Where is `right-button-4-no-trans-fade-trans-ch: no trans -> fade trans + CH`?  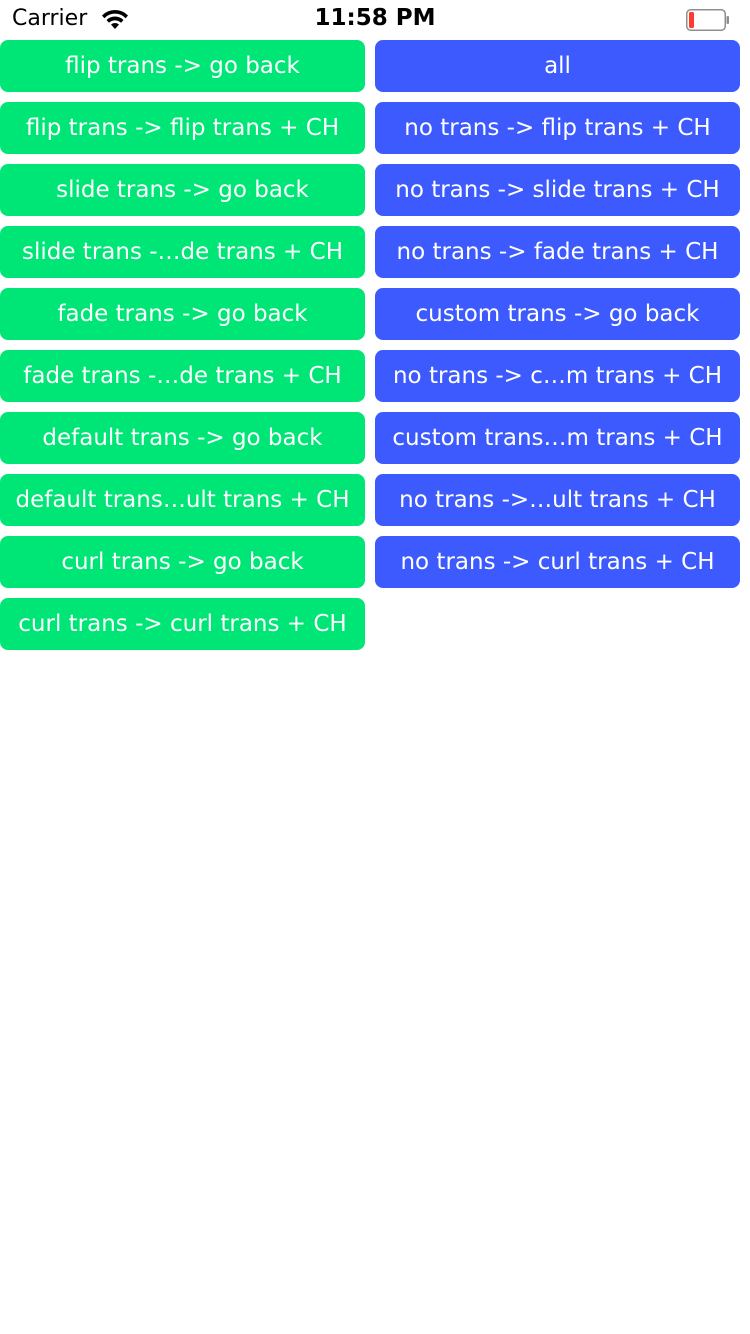
right-button-4-no-trans-fade-trans-ch: no trans -> fade trans + CH is located at coordinates (557, 252).